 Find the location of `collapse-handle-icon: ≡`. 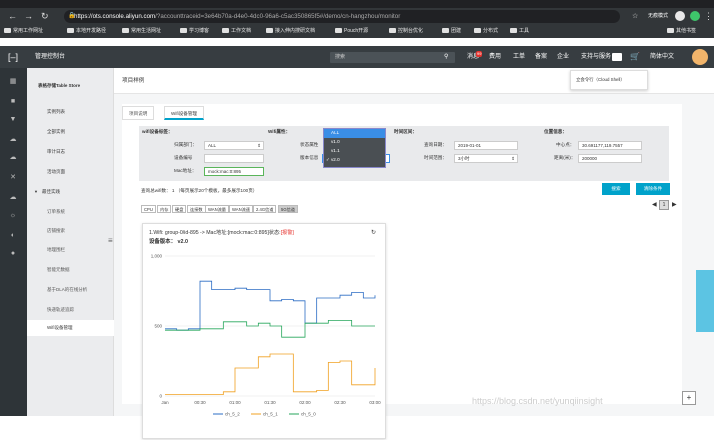

collapse-handle-icon: ≡ is located at coordinates (110, 240).